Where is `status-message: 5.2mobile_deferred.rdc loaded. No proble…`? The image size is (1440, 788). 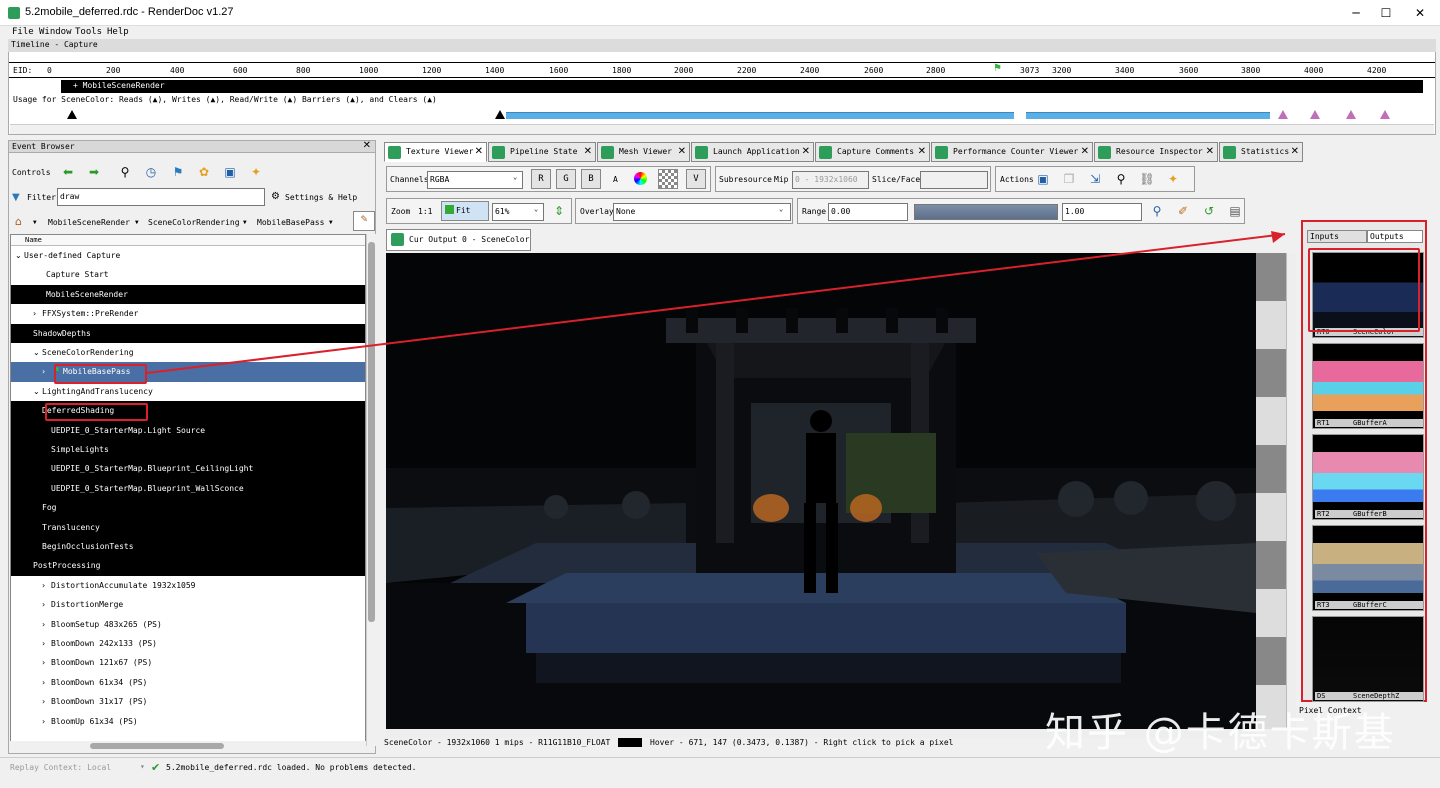 status-message: 5.2mobile_deferred.rdc loaded. No proble… is located at coordinates (291, 767).